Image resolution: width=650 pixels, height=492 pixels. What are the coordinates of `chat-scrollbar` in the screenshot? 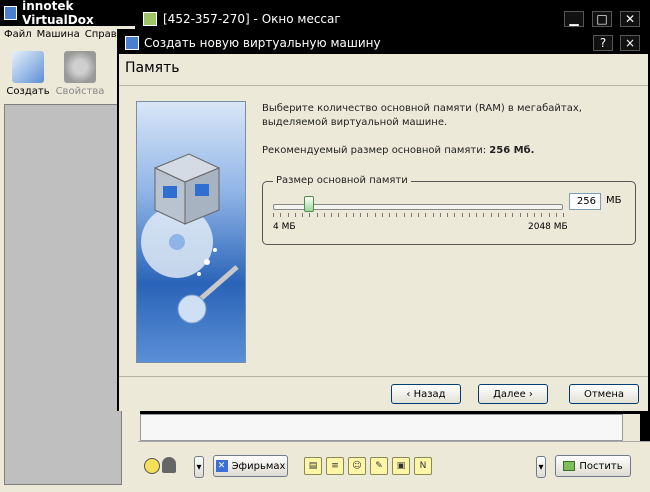 It's located at (631, 427).